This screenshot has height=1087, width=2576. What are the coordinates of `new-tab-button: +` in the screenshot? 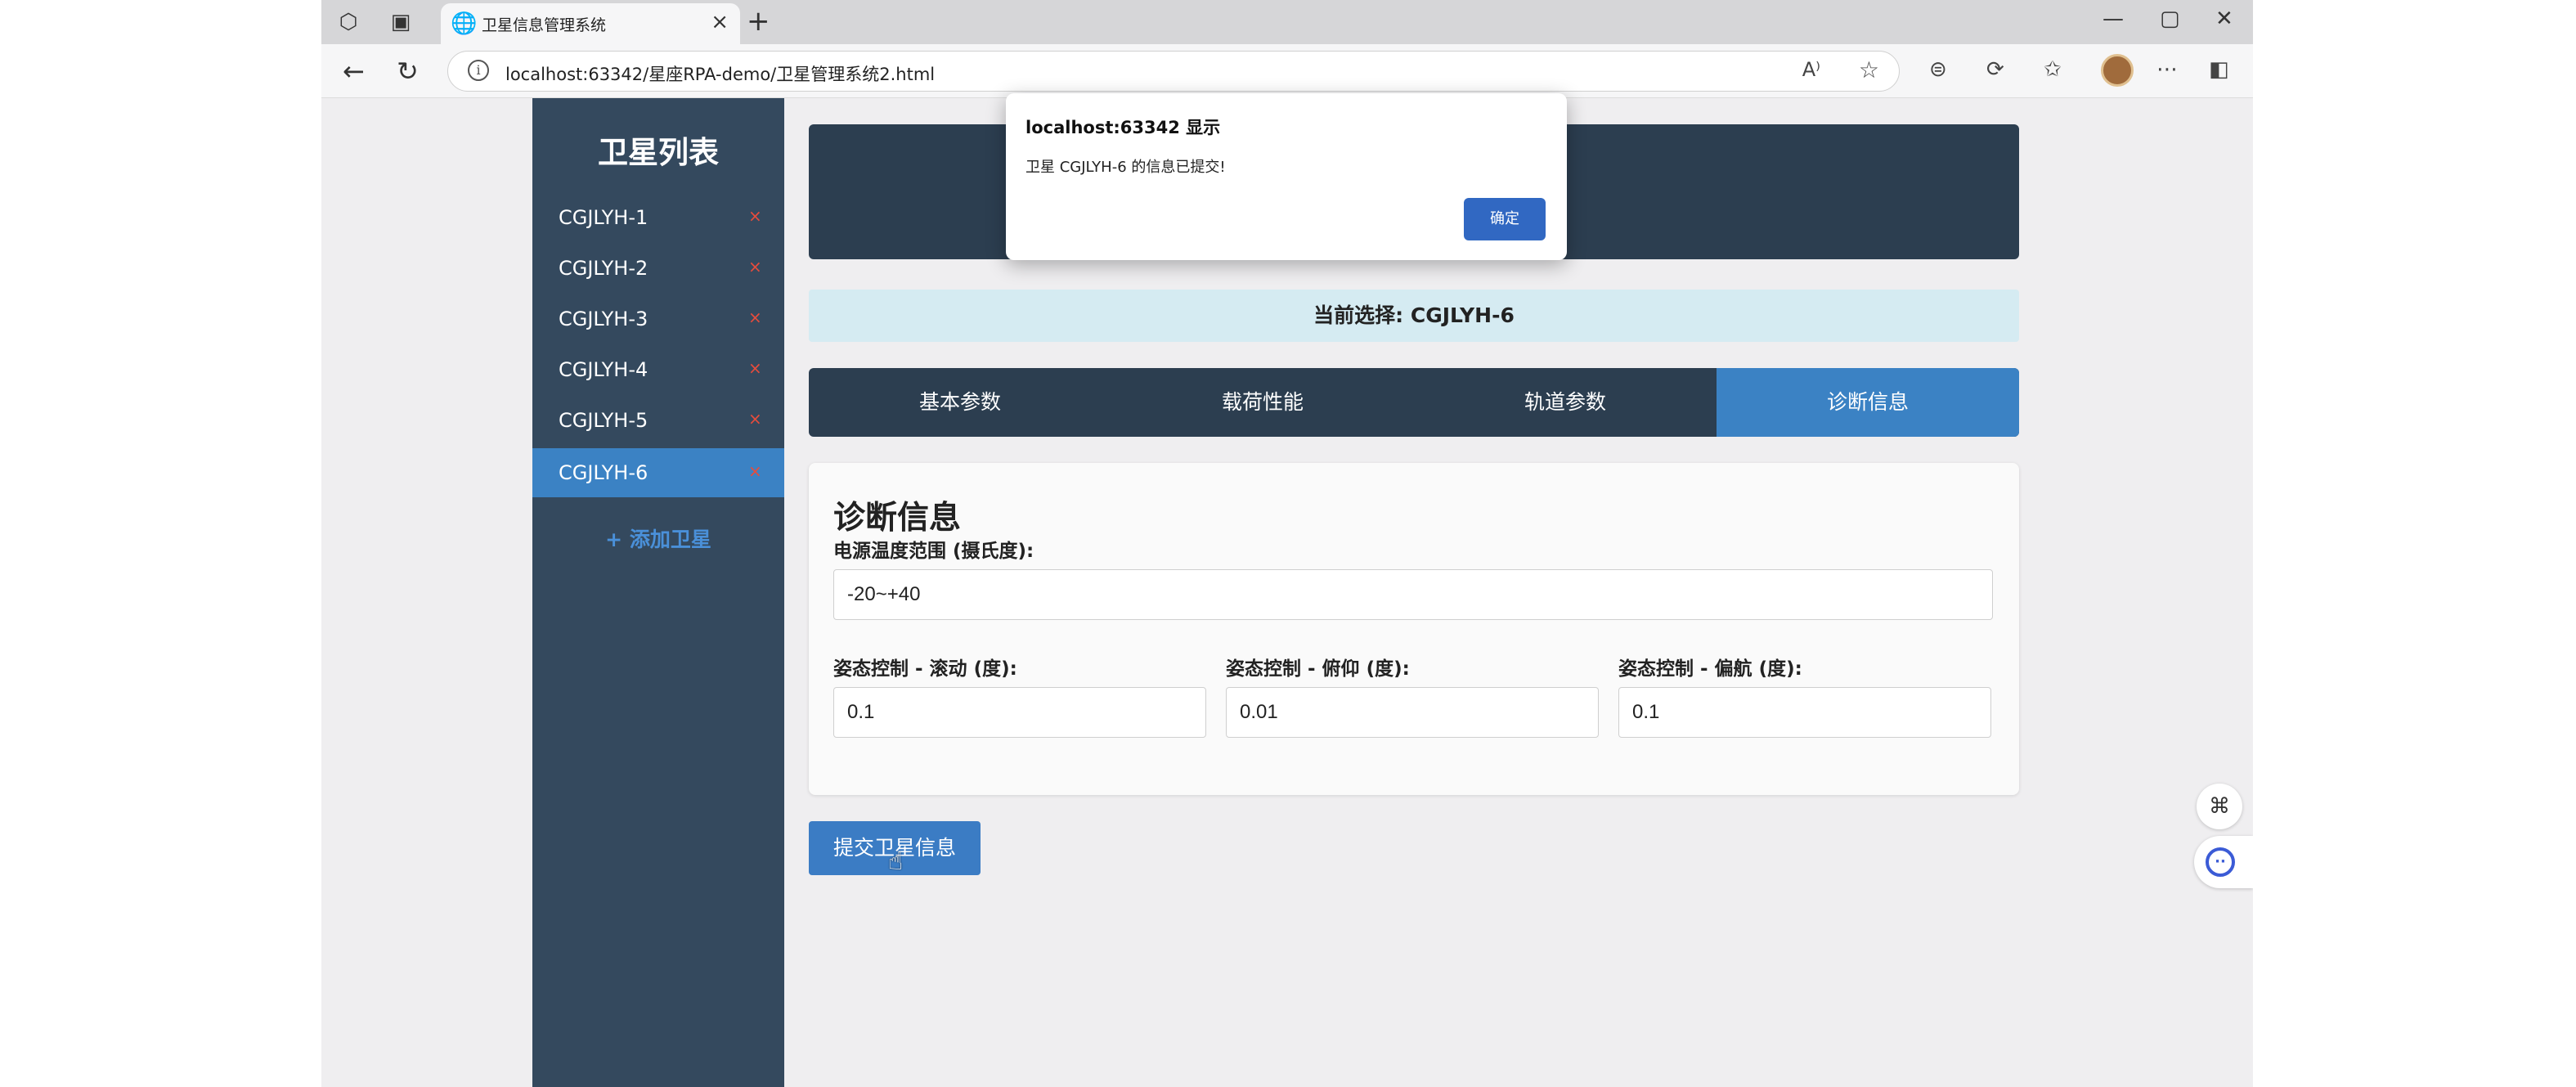 It's located at (758, 22).